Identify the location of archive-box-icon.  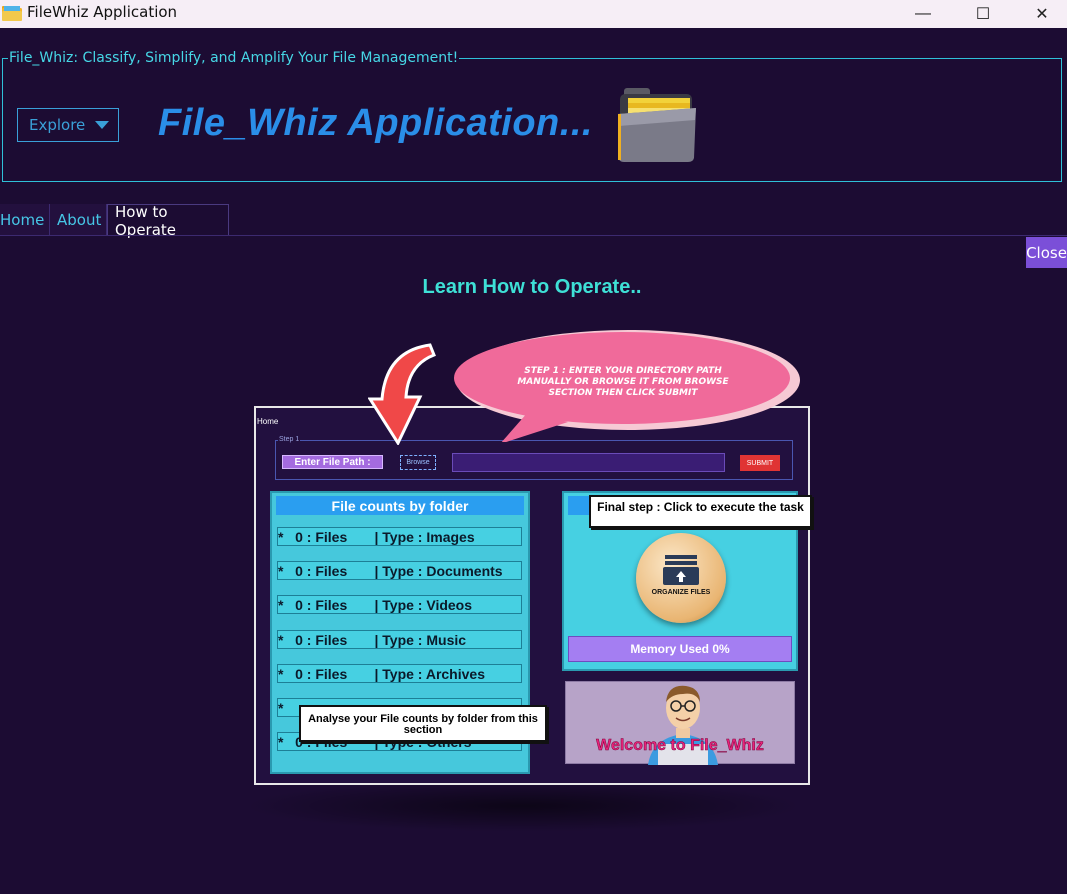
(681, 570).